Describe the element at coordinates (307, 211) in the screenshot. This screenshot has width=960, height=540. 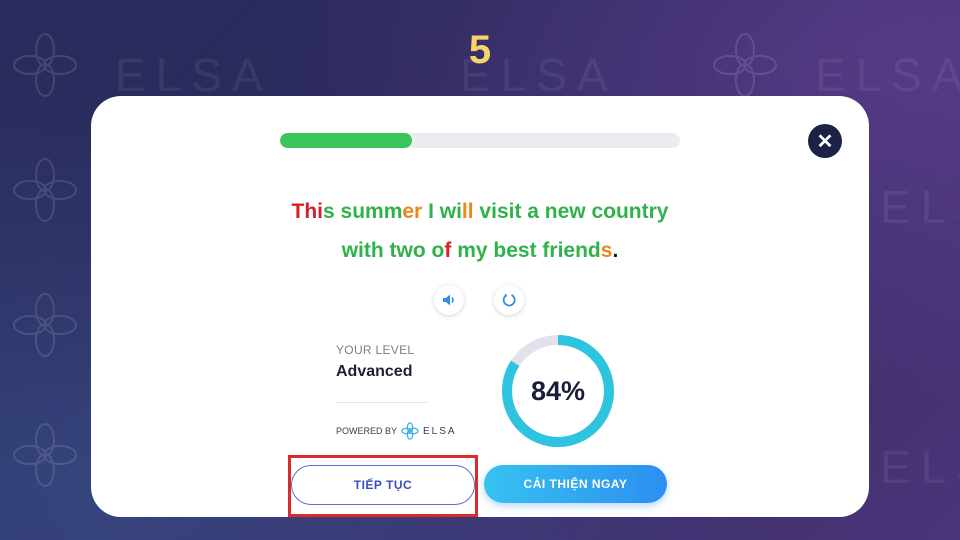
I see `sentence-segment: Thi` at that location.